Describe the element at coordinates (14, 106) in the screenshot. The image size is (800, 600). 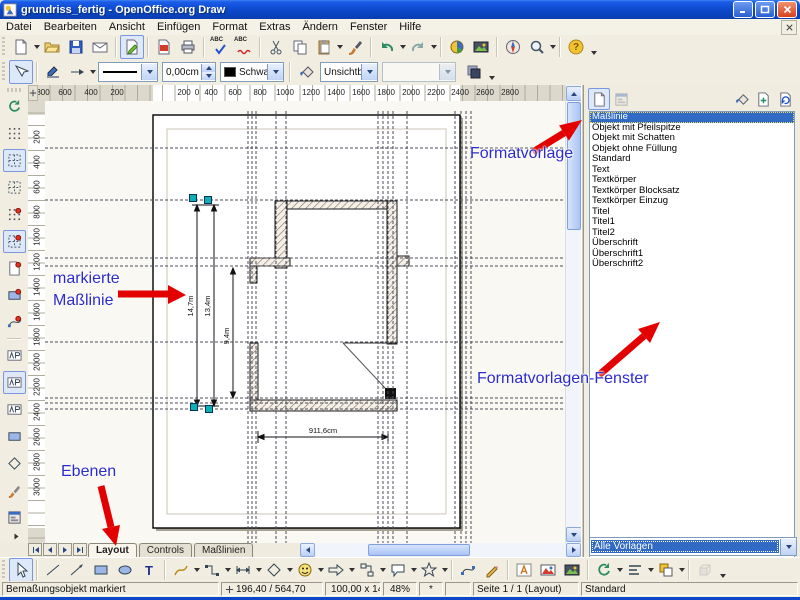
I see `rotation-mode-icon` at that location.